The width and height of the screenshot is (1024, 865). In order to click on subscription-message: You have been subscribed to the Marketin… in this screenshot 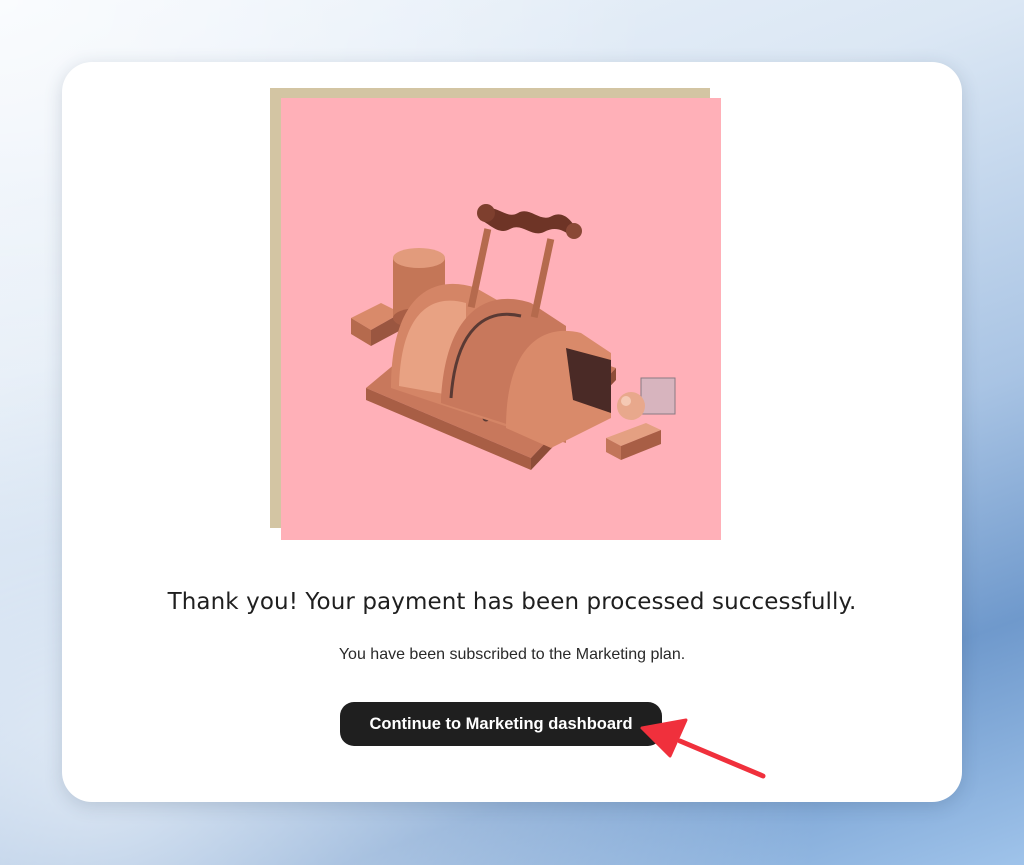, I will do `click(512, 654)`.